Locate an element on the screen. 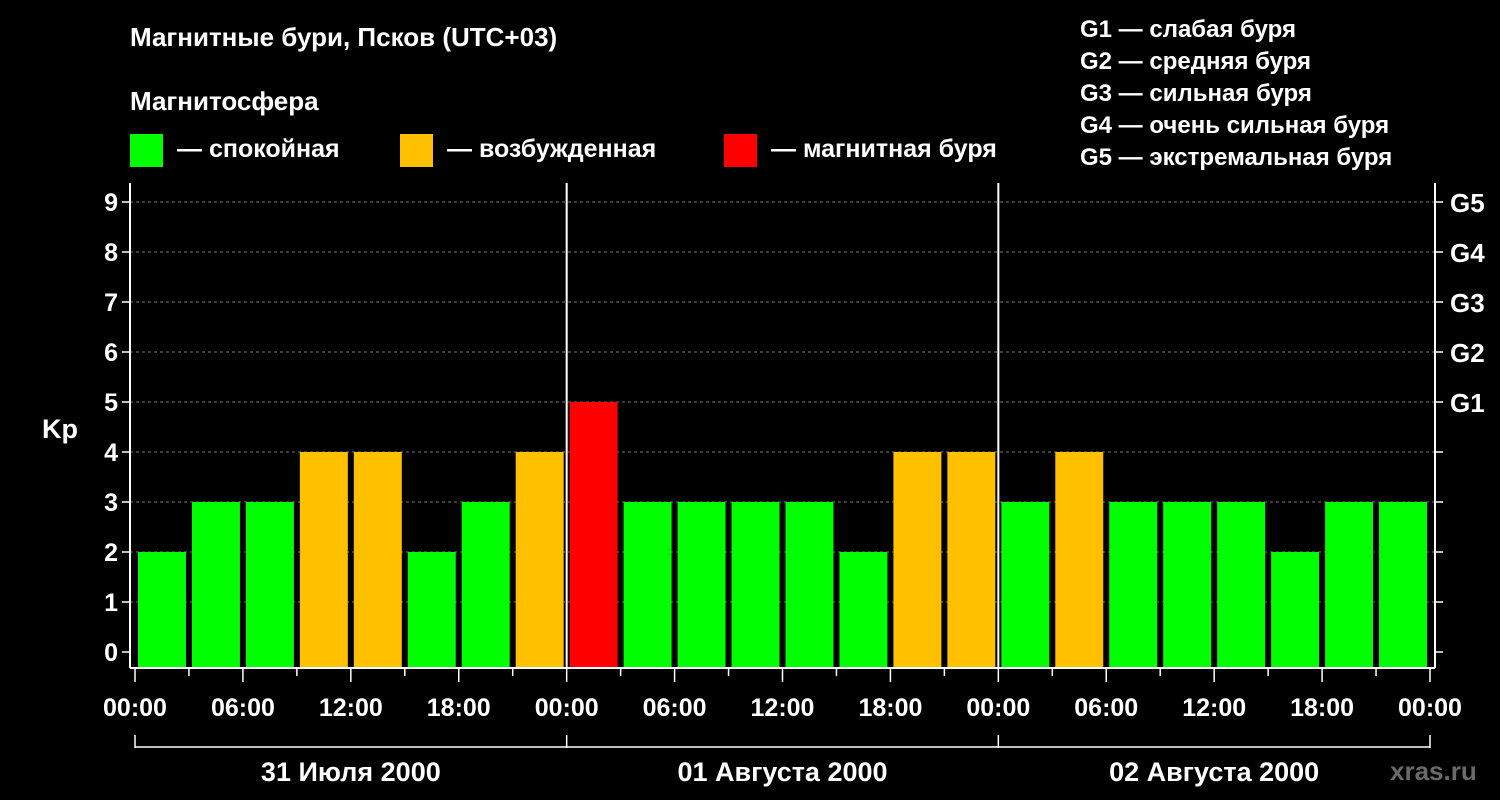  day-label: 02 Августа 2000 is located at coordinates (1214, 772).